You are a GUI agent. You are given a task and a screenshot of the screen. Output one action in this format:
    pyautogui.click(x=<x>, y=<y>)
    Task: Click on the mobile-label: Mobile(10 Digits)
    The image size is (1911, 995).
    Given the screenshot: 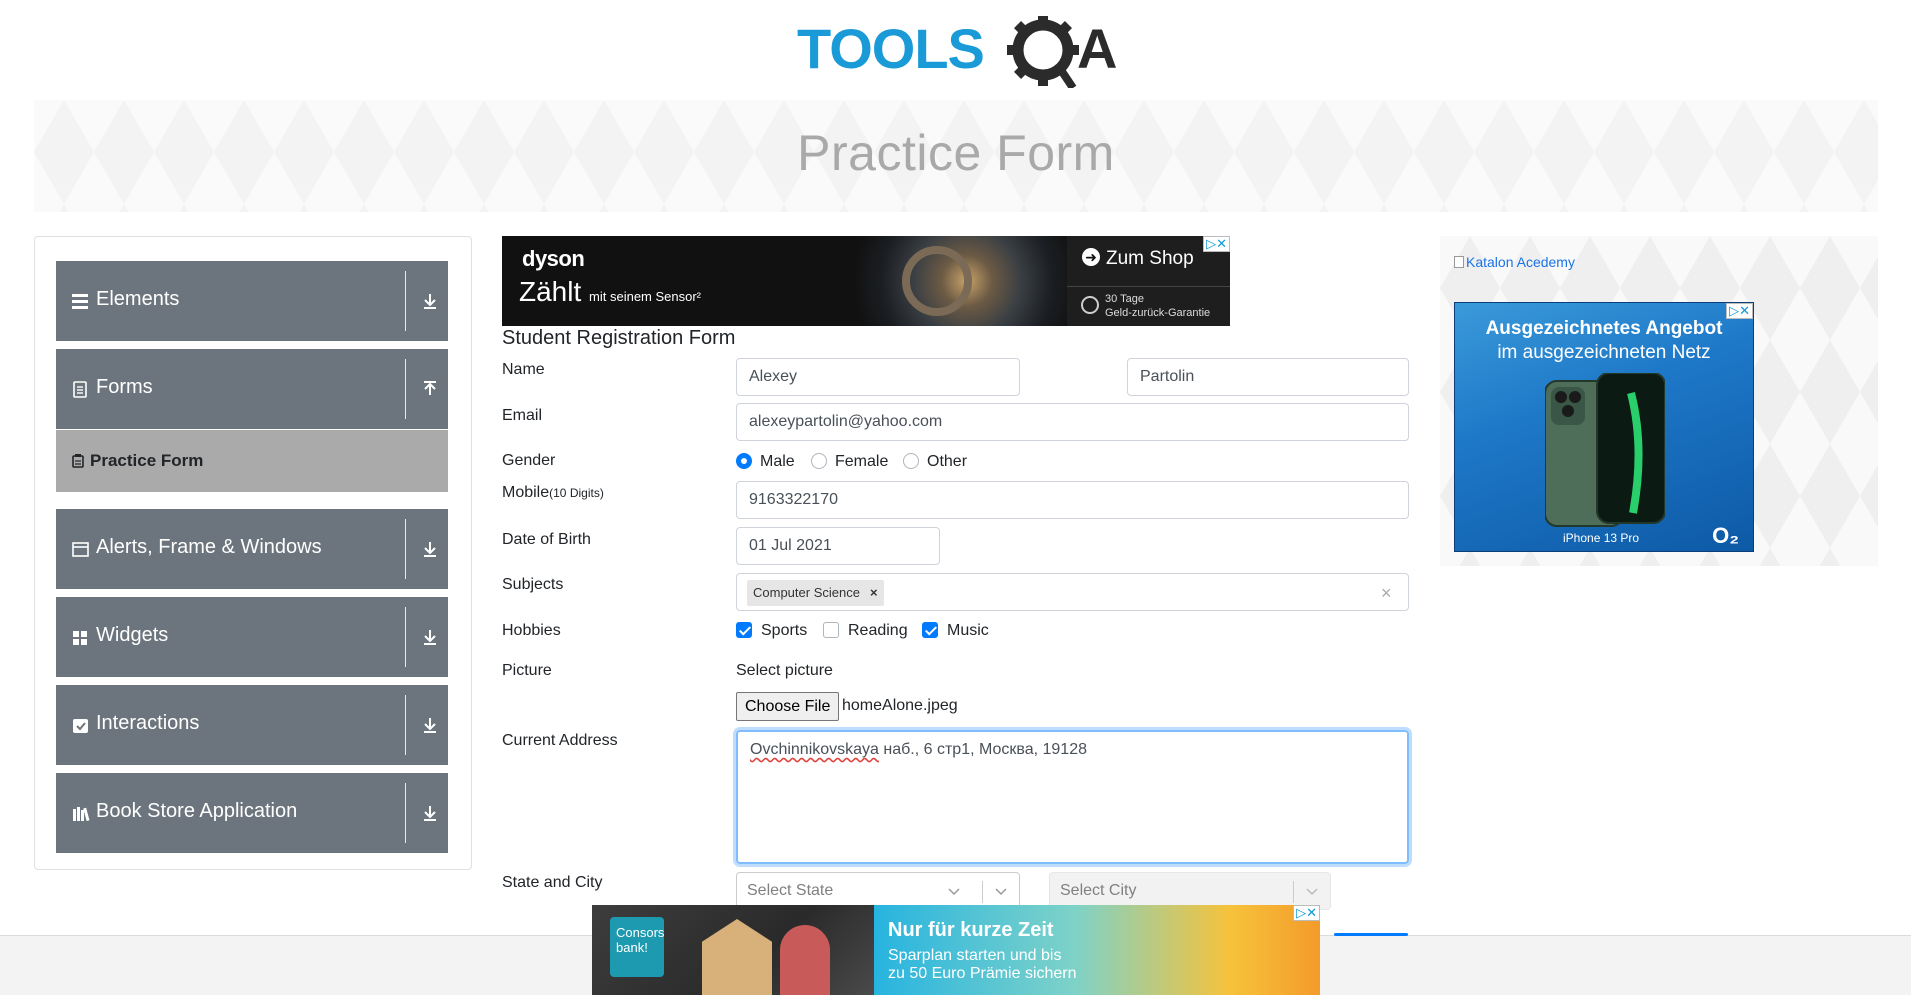 What is the action you would take?
    pyautogui.click(x=553, y=493)
    